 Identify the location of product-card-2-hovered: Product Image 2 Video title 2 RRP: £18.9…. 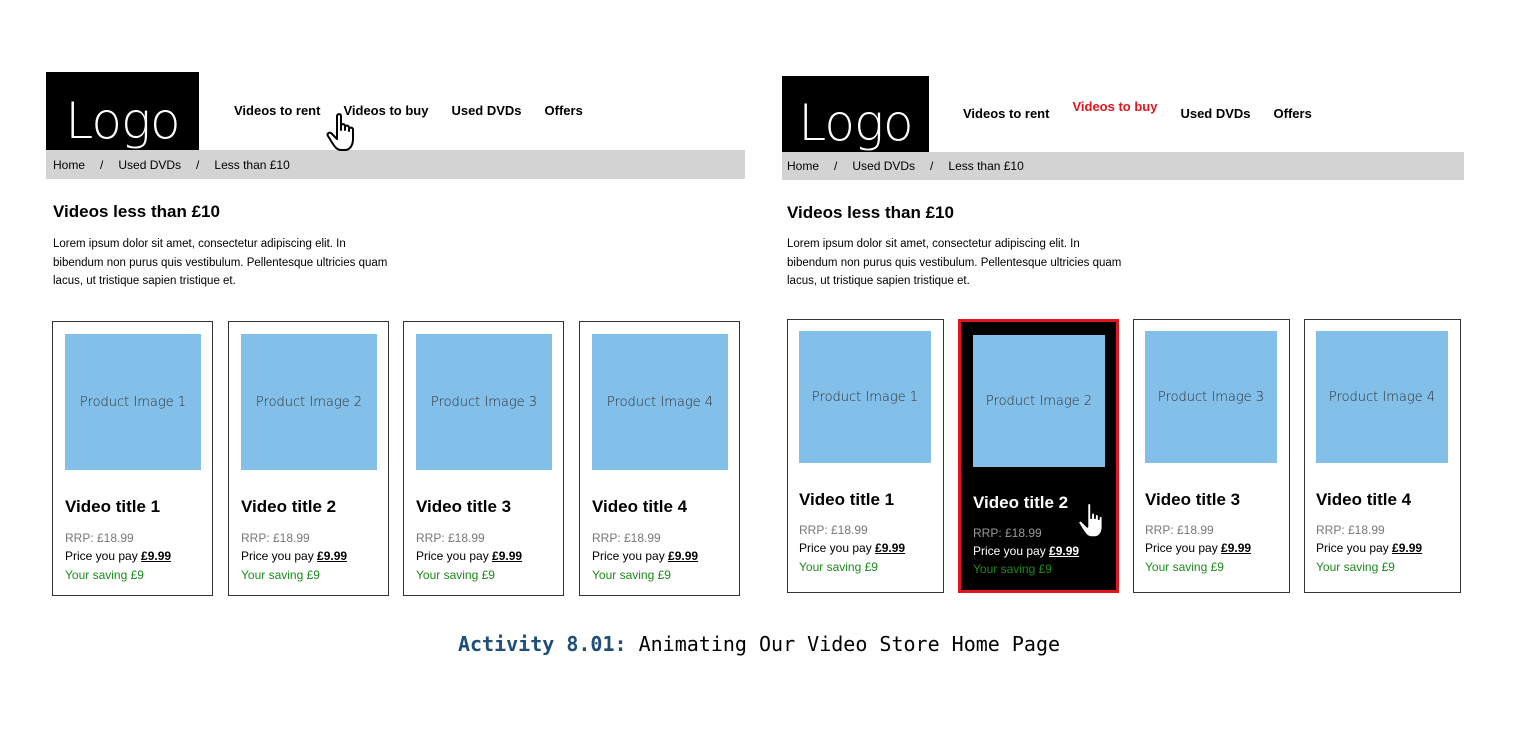
(1038, 456).